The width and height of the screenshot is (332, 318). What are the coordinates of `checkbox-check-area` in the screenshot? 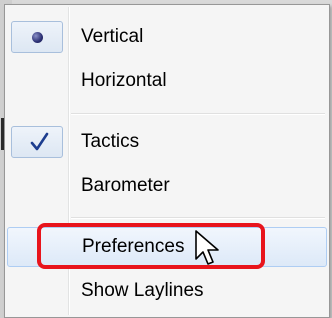 It's located at (37, 142).